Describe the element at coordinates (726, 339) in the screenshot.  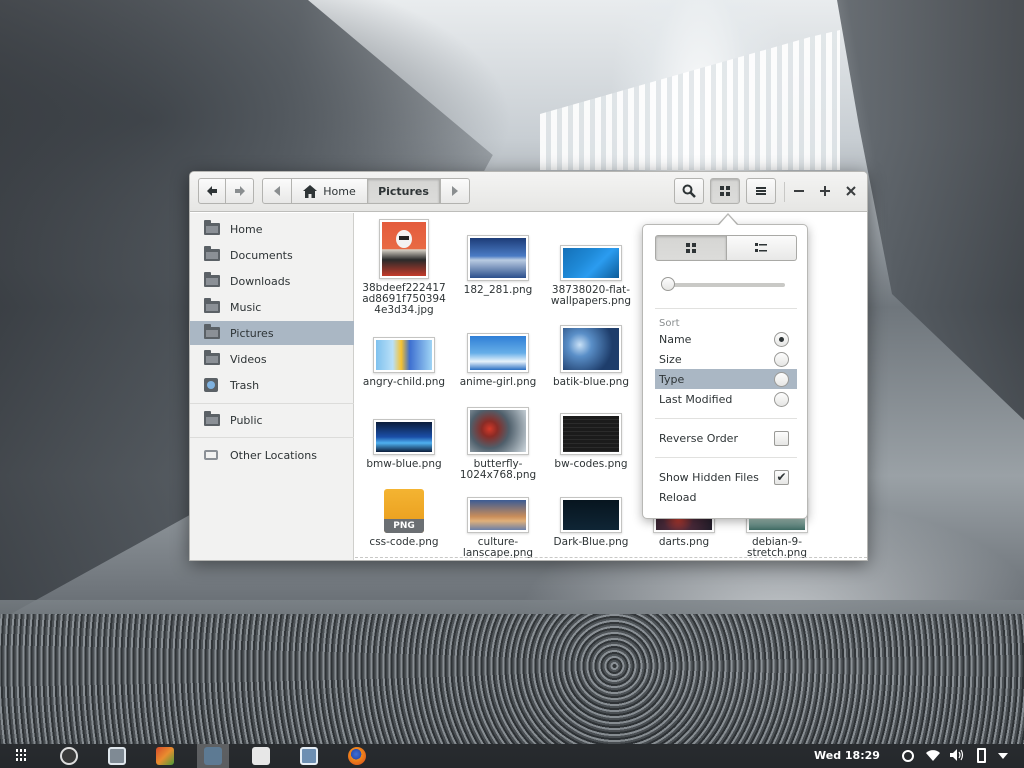
I see `sort-option-name: Name` at that location.